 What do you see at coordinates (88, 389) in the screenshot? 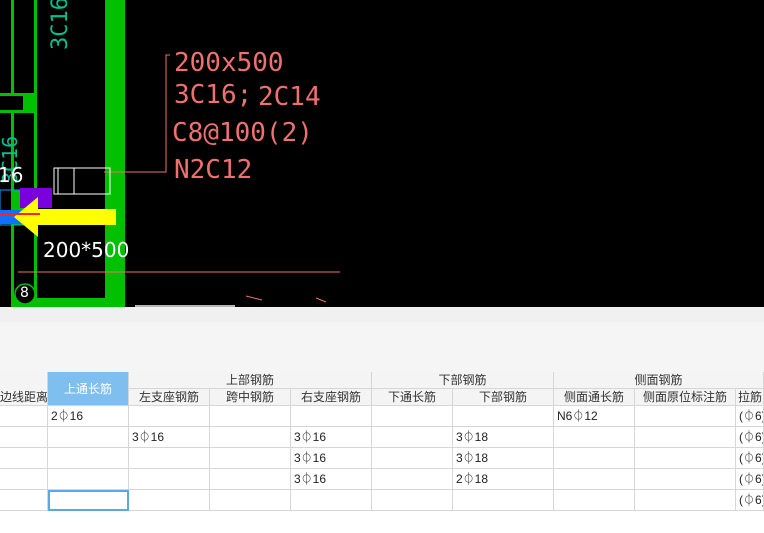
I see `column-header-top-through: 上通长筋` at bounding box center [88, 389].